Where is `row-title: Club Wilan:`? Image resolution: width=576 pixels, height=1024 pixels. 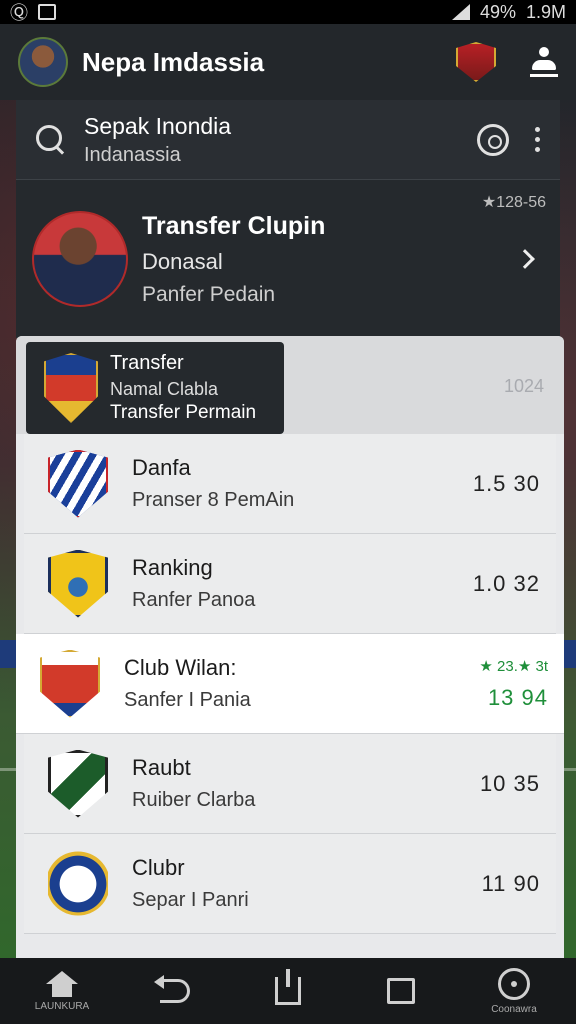
row-title: Club Wilan: is located at coordinates (180, 667).